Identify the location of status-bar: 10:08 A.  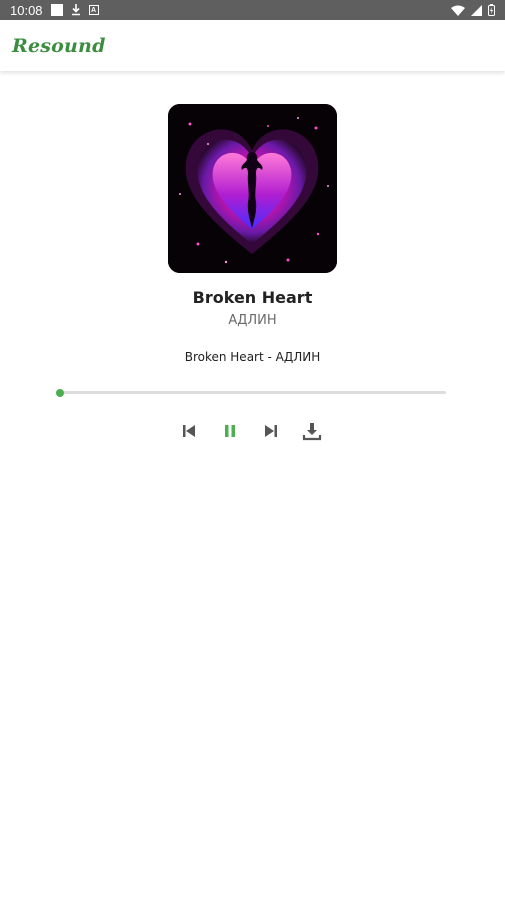
(252, 10).